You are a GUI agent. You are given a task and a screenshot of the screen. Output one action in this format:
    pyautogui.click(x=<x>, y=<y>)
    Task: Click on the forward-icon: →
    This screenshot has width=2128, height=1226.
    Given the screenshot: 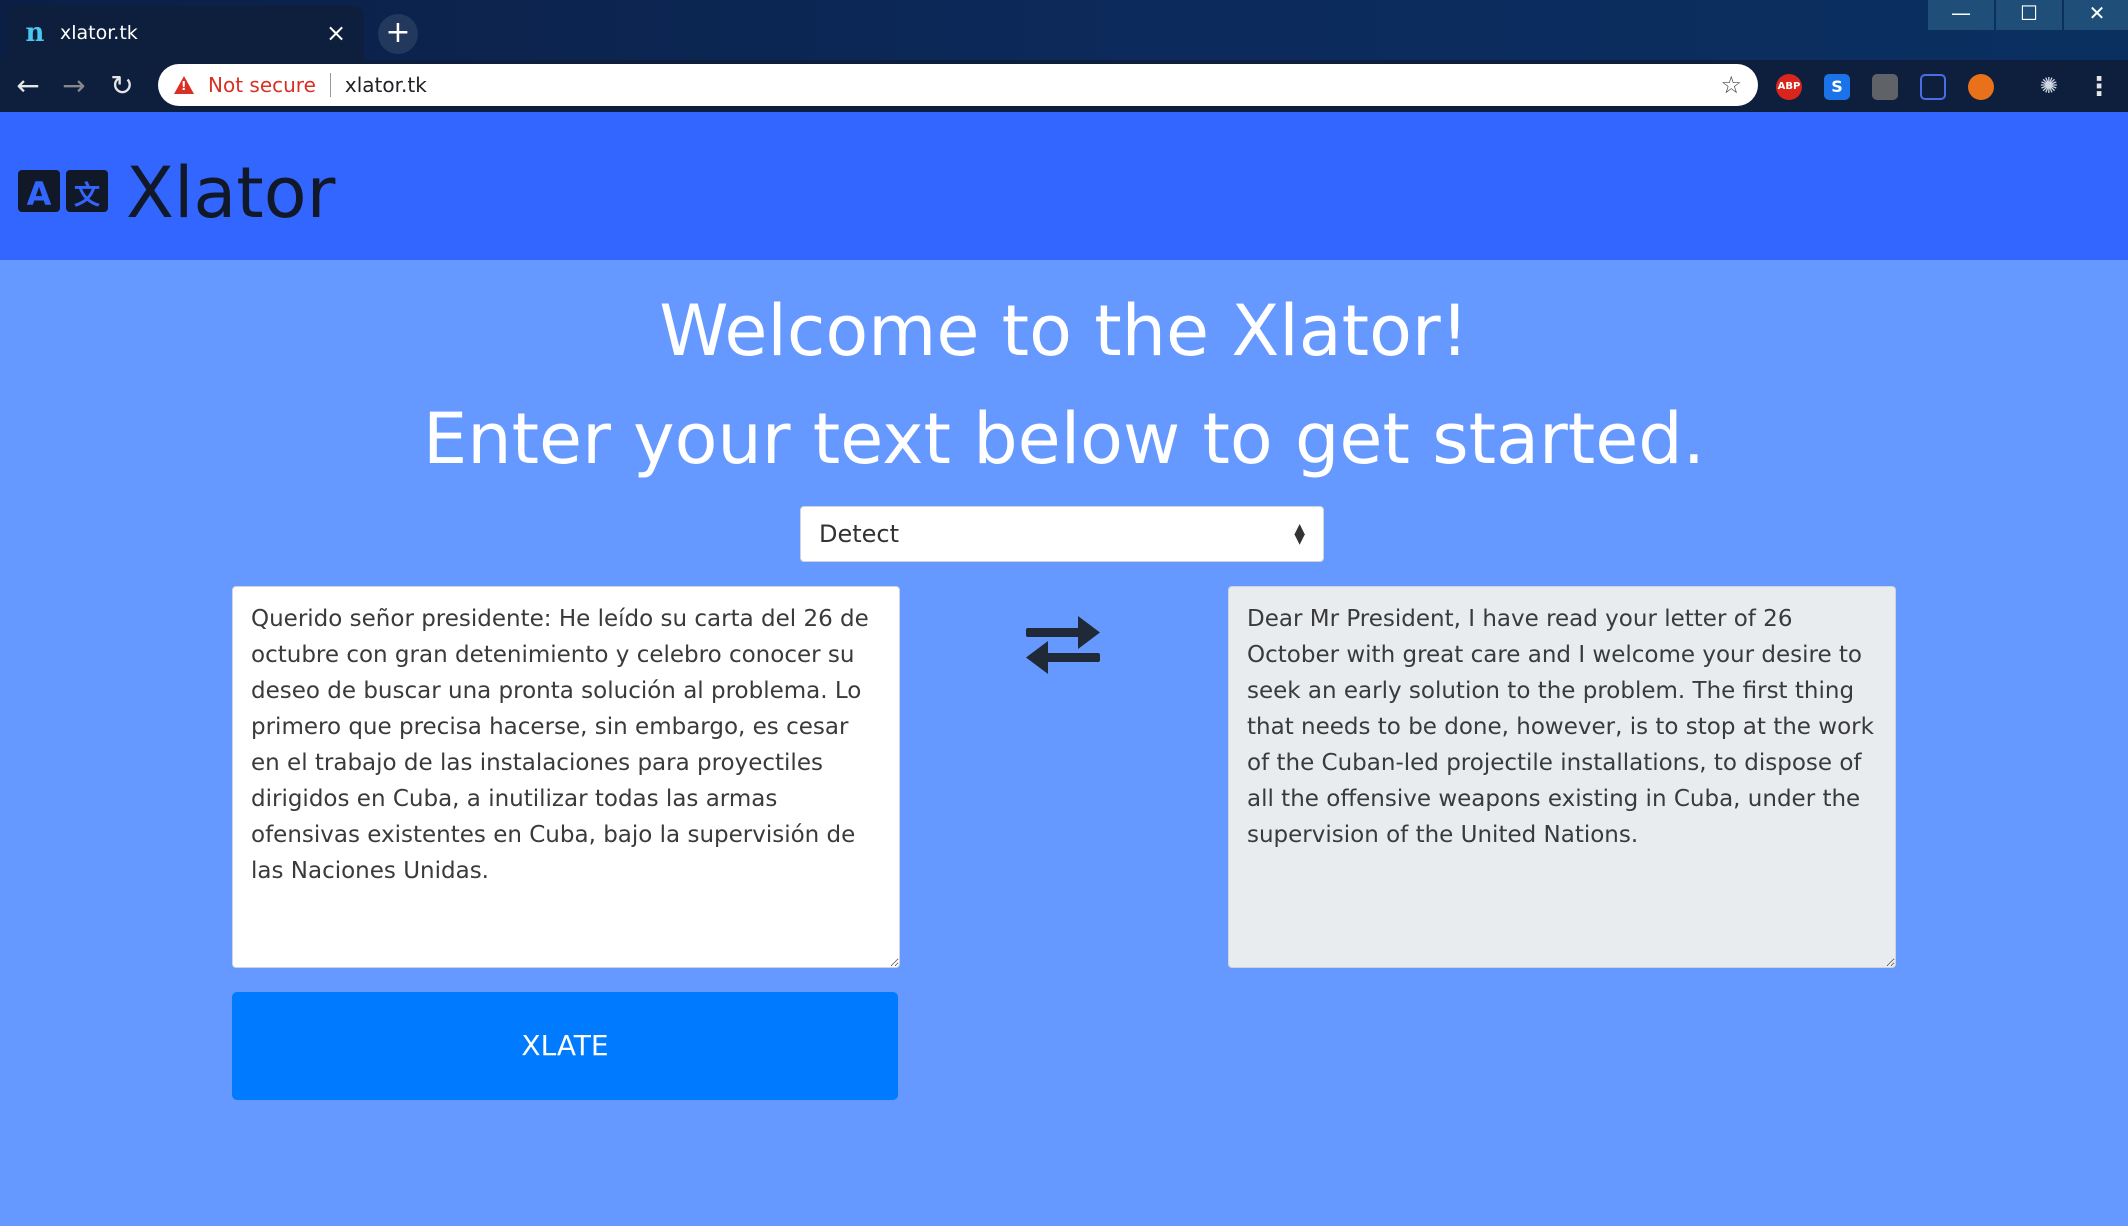 What is the action you would take?
    pyautogui.click(x=74, y=86)
    